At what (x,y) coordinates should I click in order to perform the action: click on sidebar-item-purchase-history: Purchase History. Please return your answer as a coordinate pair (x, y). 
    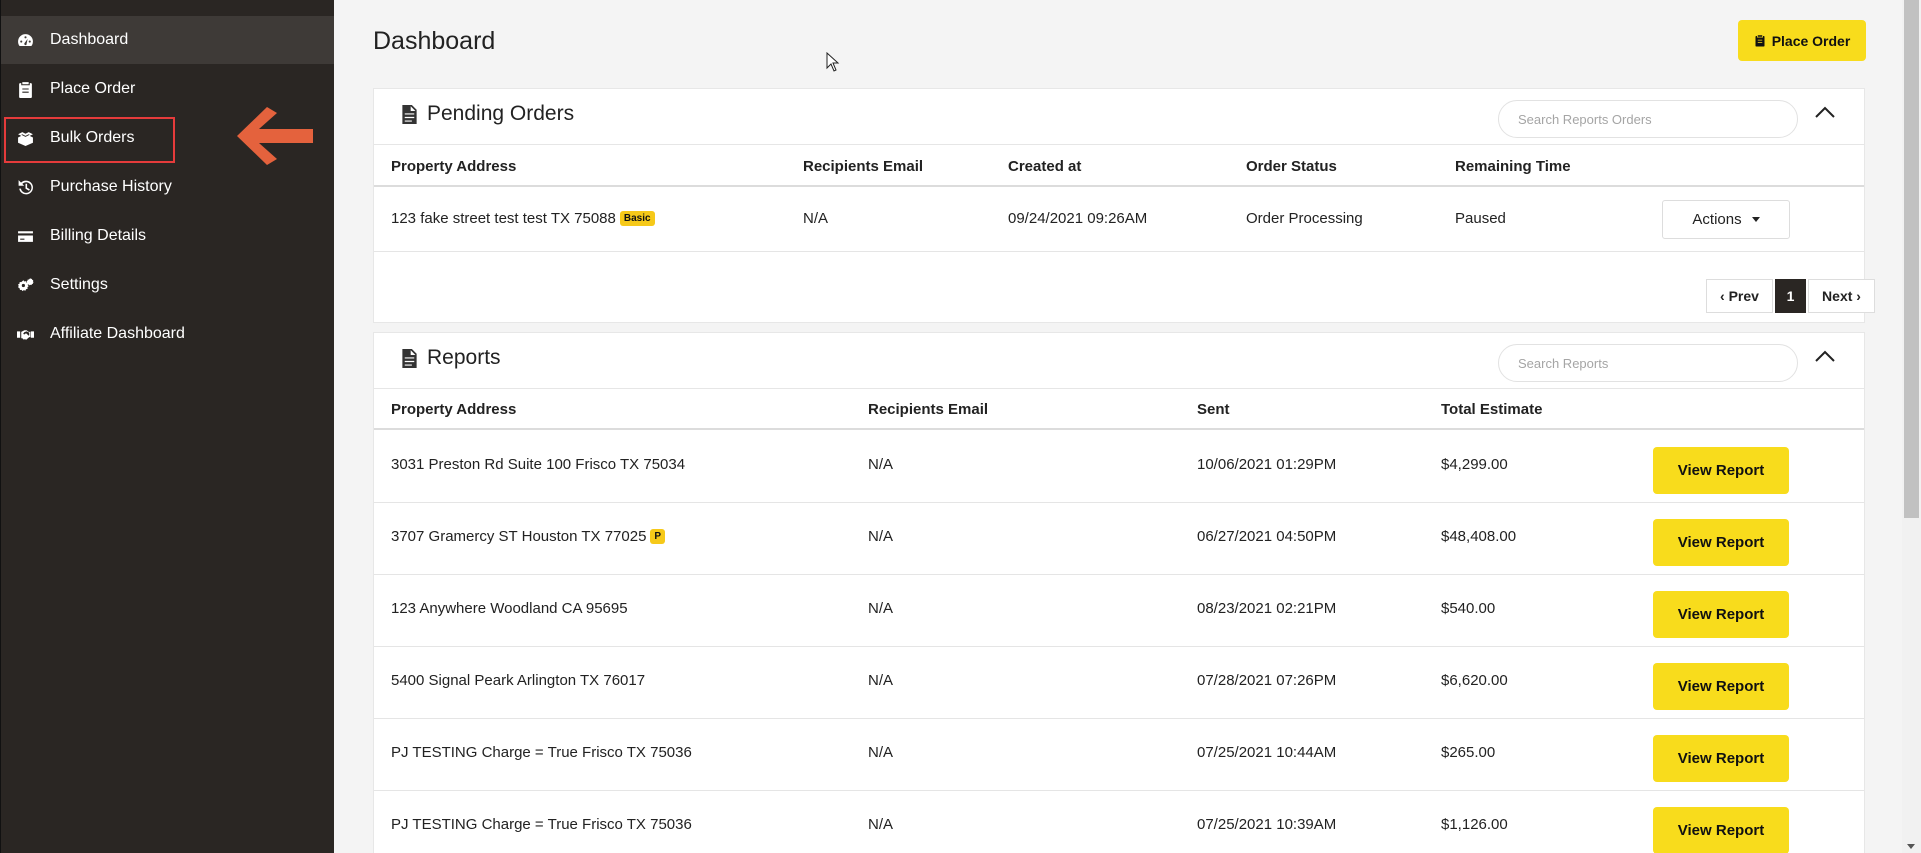
    Looking at the image, I should click on (168, 187).